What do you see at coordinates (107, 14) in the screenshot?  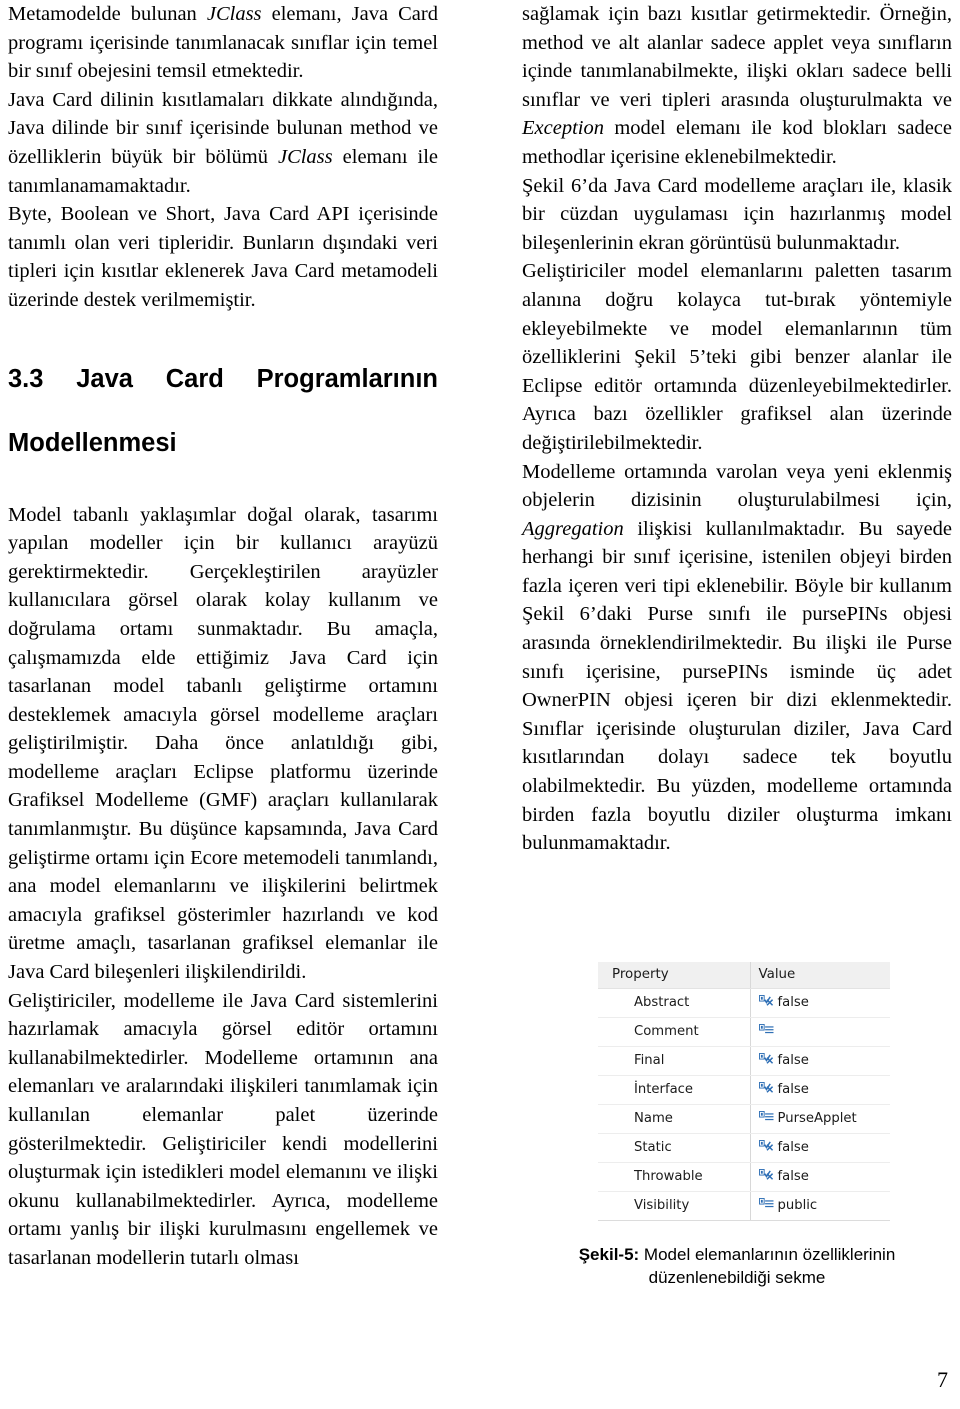 I see `text-run: Metamodelde bulunan` at bounding box center [107, 14].